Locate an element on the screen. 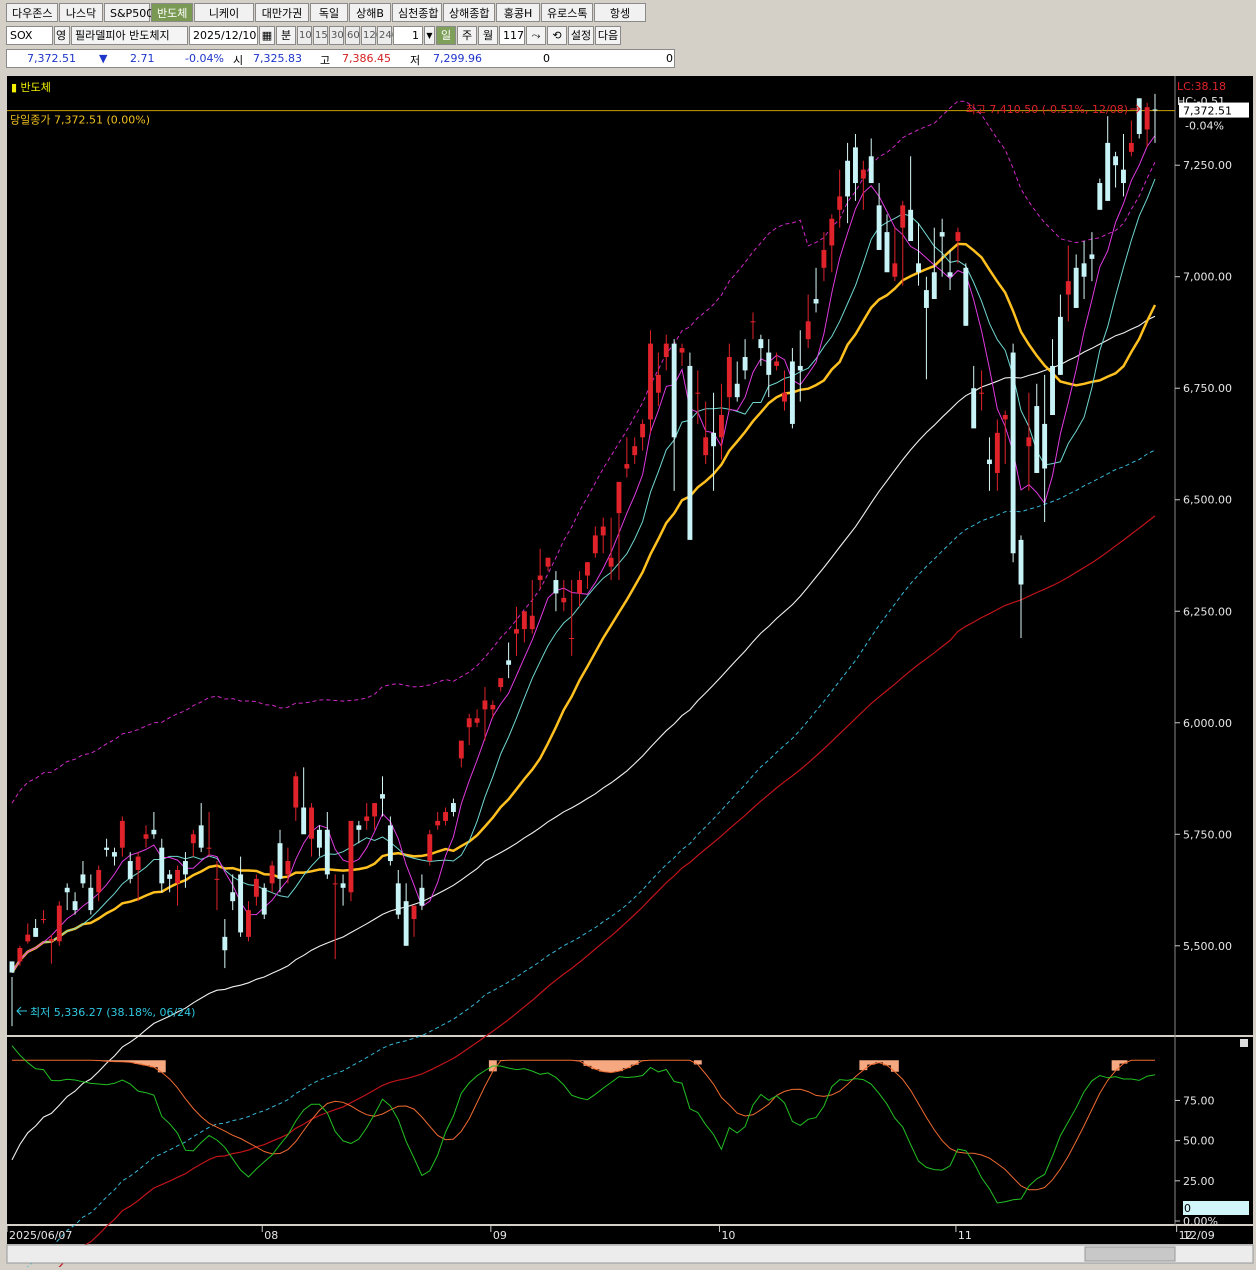  tab-11: 유로스톡 is located at coordinates (567, 12).